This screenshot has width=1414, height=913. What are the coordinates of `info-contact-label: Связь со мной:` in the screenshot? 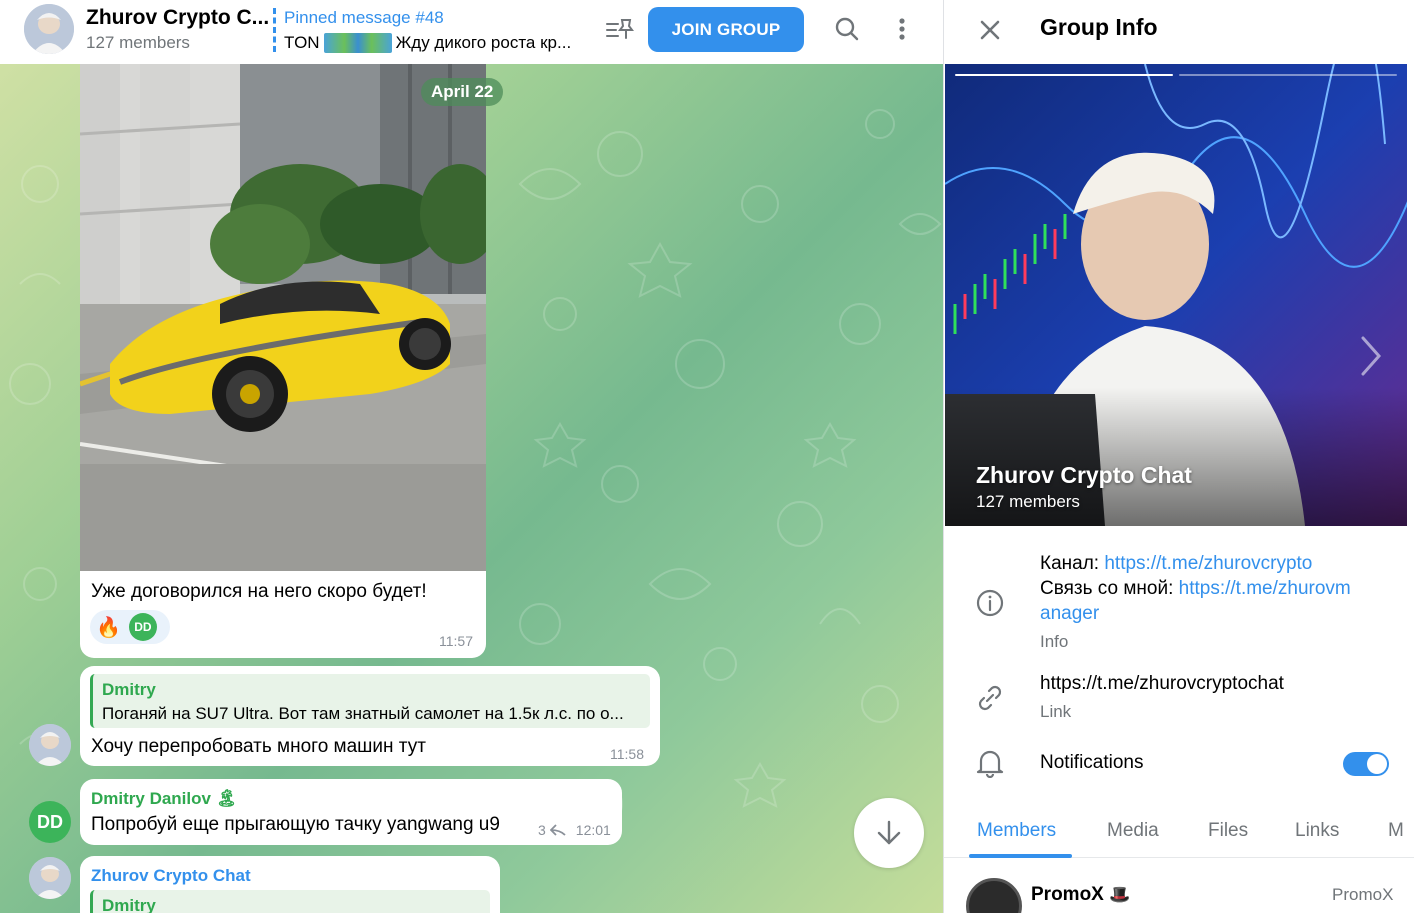 It's located at (1109, 588).